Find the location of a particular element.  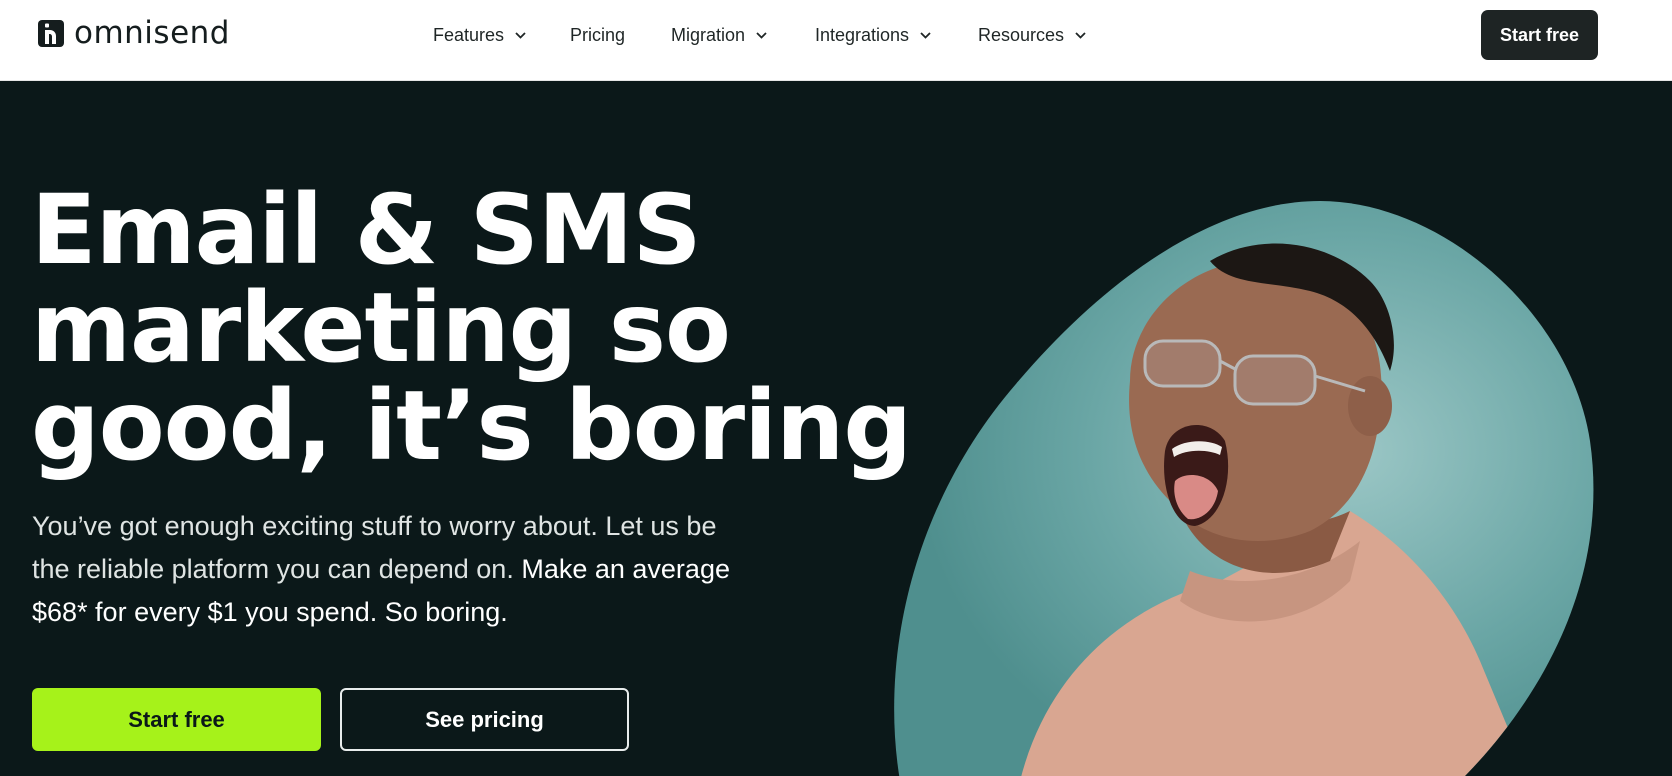

nav-item-migration: Migration is located at coordinates (719, 35).